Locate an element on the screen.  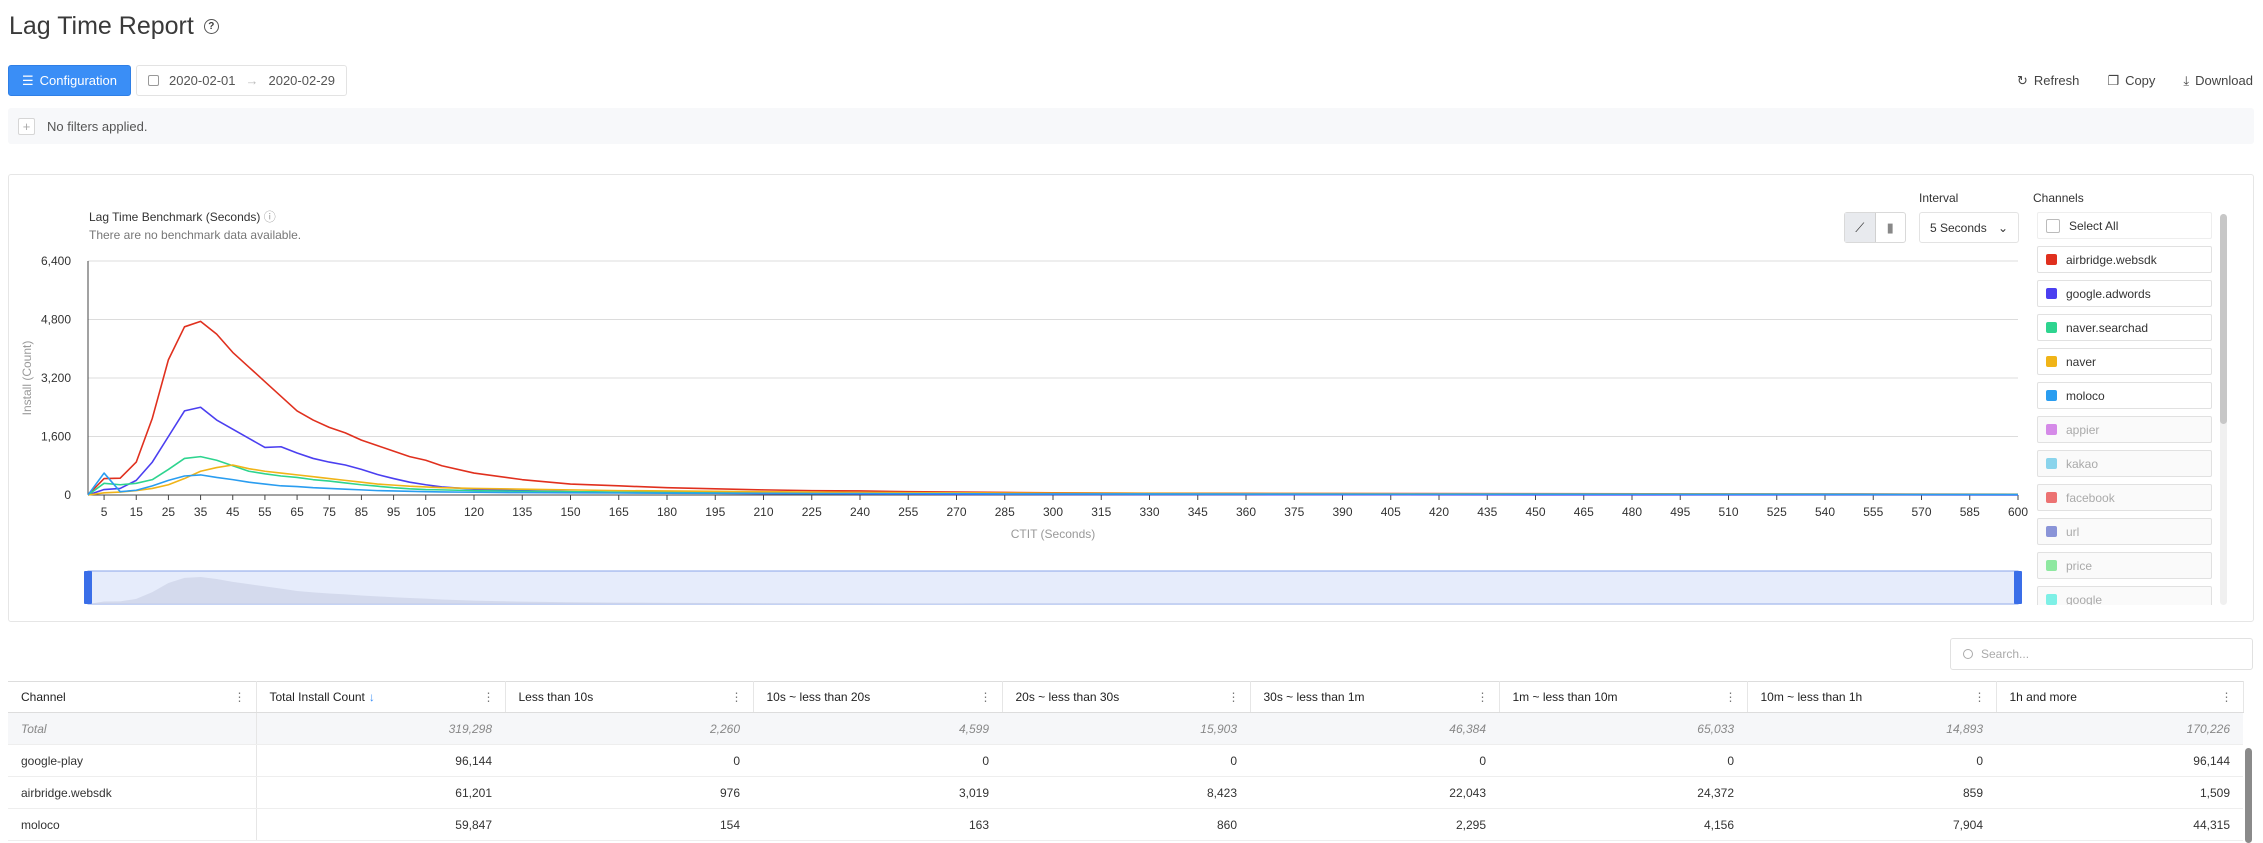
y-tick-label: 3,200 is located at coordinates (56, 378).